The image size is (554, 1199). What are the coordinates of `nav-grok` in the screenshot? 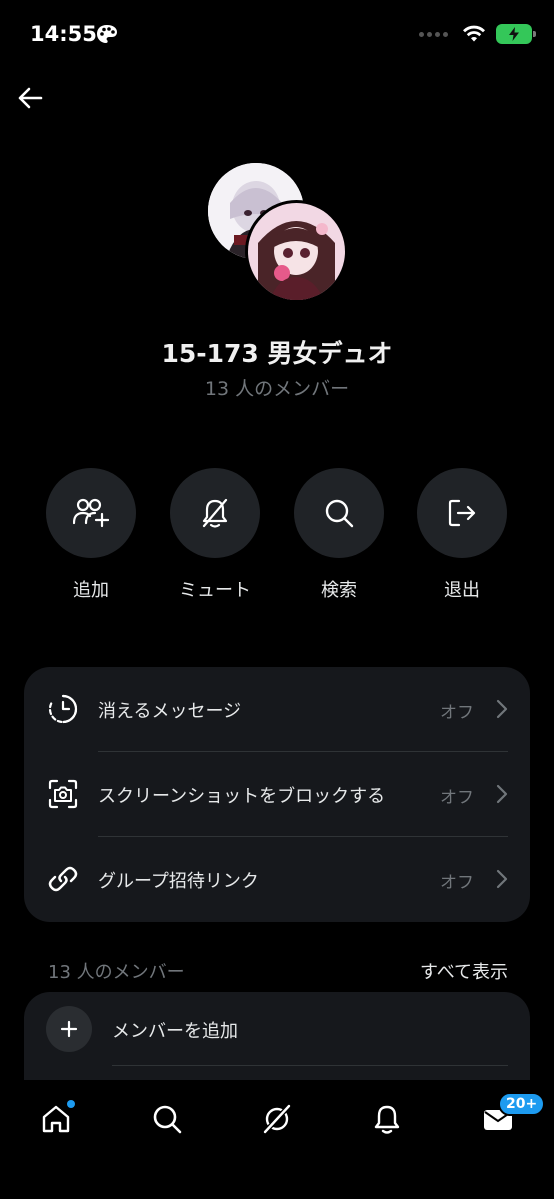 It's located at (277, 1119).